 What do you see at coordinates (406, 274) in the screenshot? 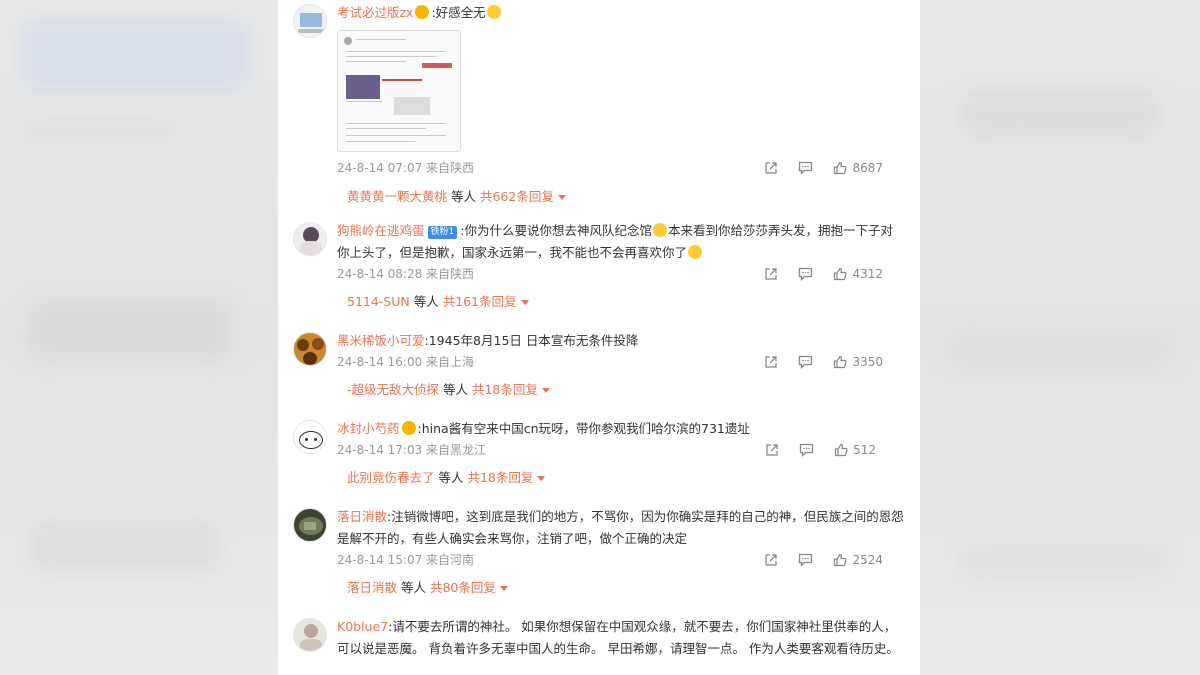
I see `comment-time-location: 24-8-14 08:28 来自陕西` at bounding box center [406, 274].